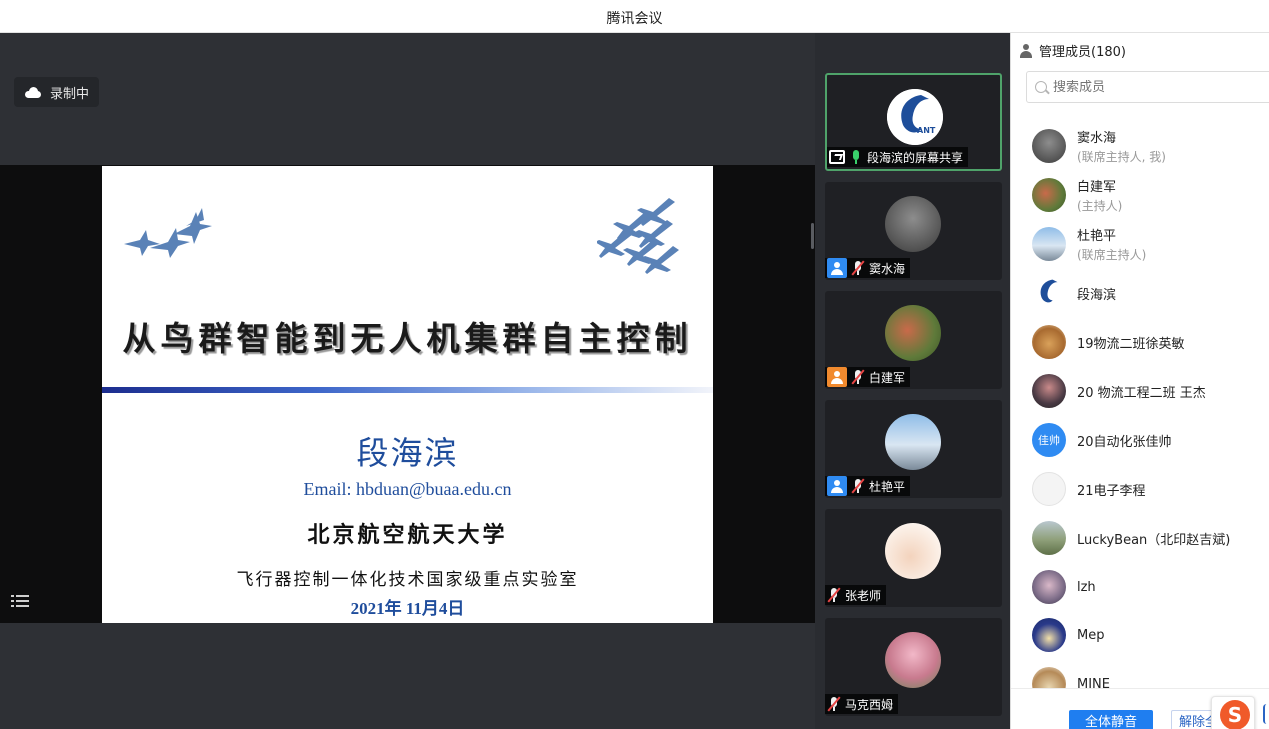 This screenshot has height=729, width=1269. Describe the element at coordinates (634, 19) in the screenshot. I see `window-title: 腾讯会议` at that location.